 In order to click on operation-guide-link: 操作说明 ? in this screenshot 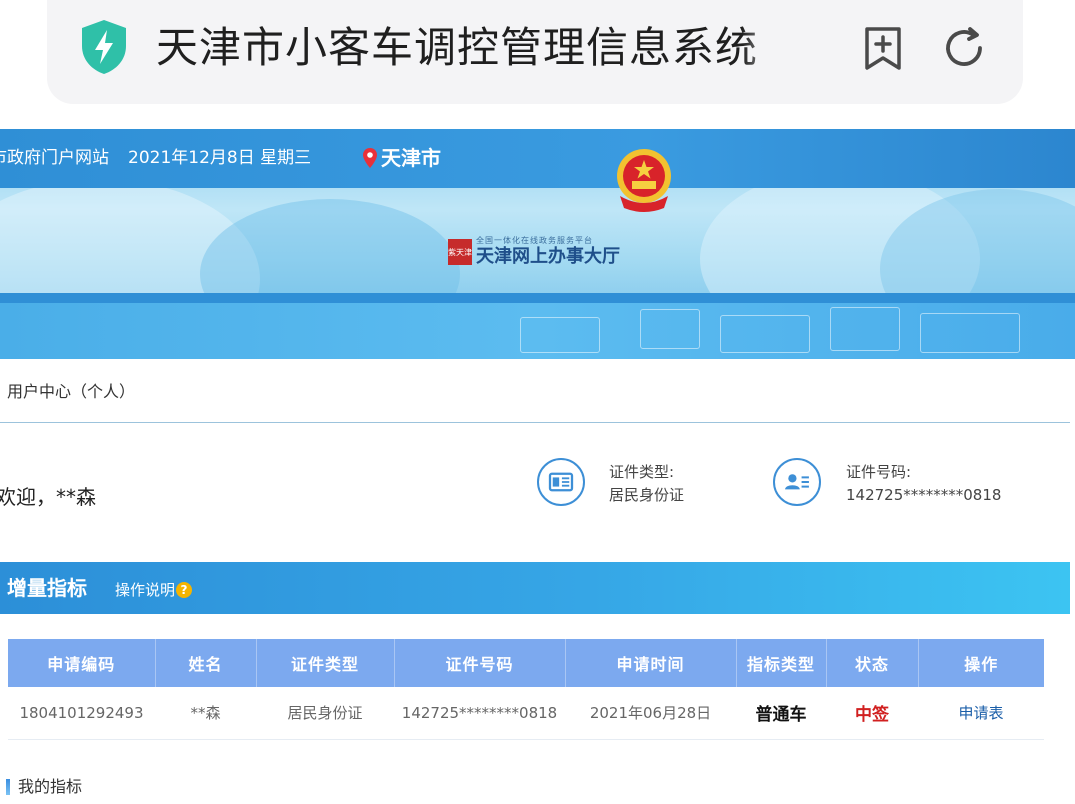, I will do `click(154, 590)`.